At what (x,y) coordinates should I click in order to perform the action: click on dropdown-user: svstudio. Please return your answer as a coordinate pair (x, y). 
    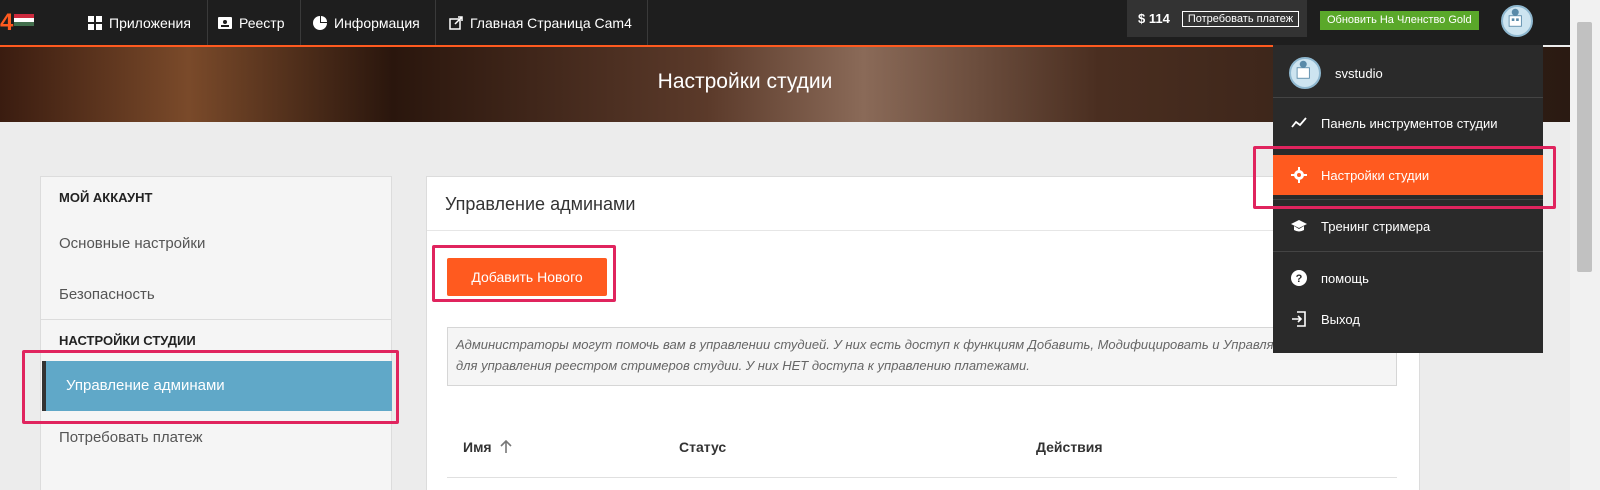
    Looking at the image, I should click on (1336, 73).